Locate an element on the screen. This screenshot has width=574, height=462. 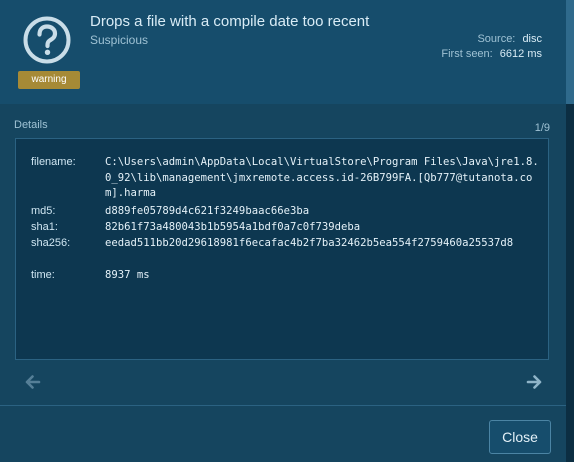
source-value: disc is located at coordinates (532, 39).